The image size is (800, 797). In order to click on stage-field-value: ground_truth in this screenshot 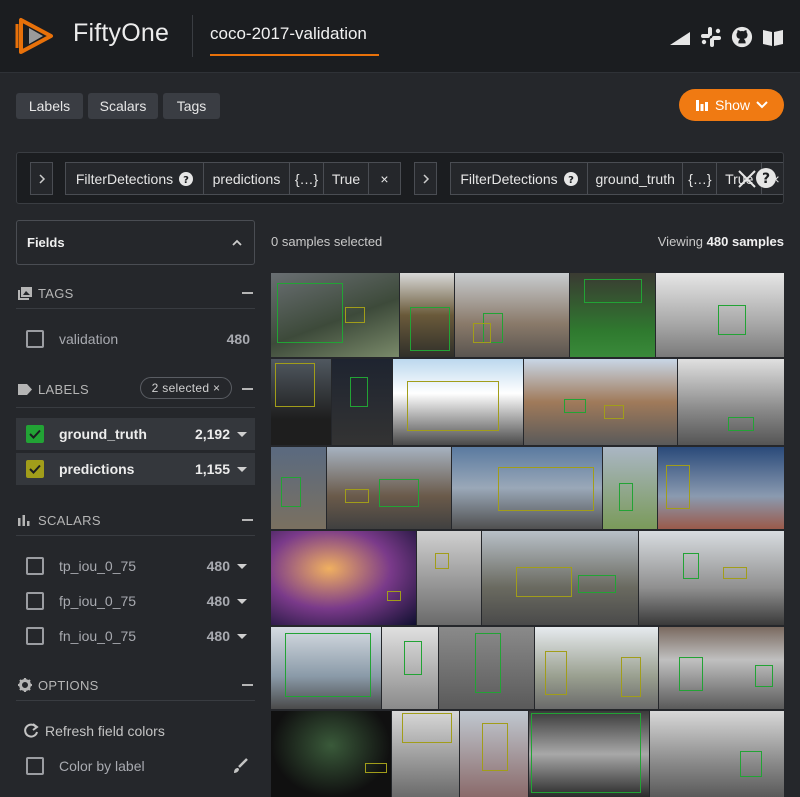, I will do `click(636, 178)`.